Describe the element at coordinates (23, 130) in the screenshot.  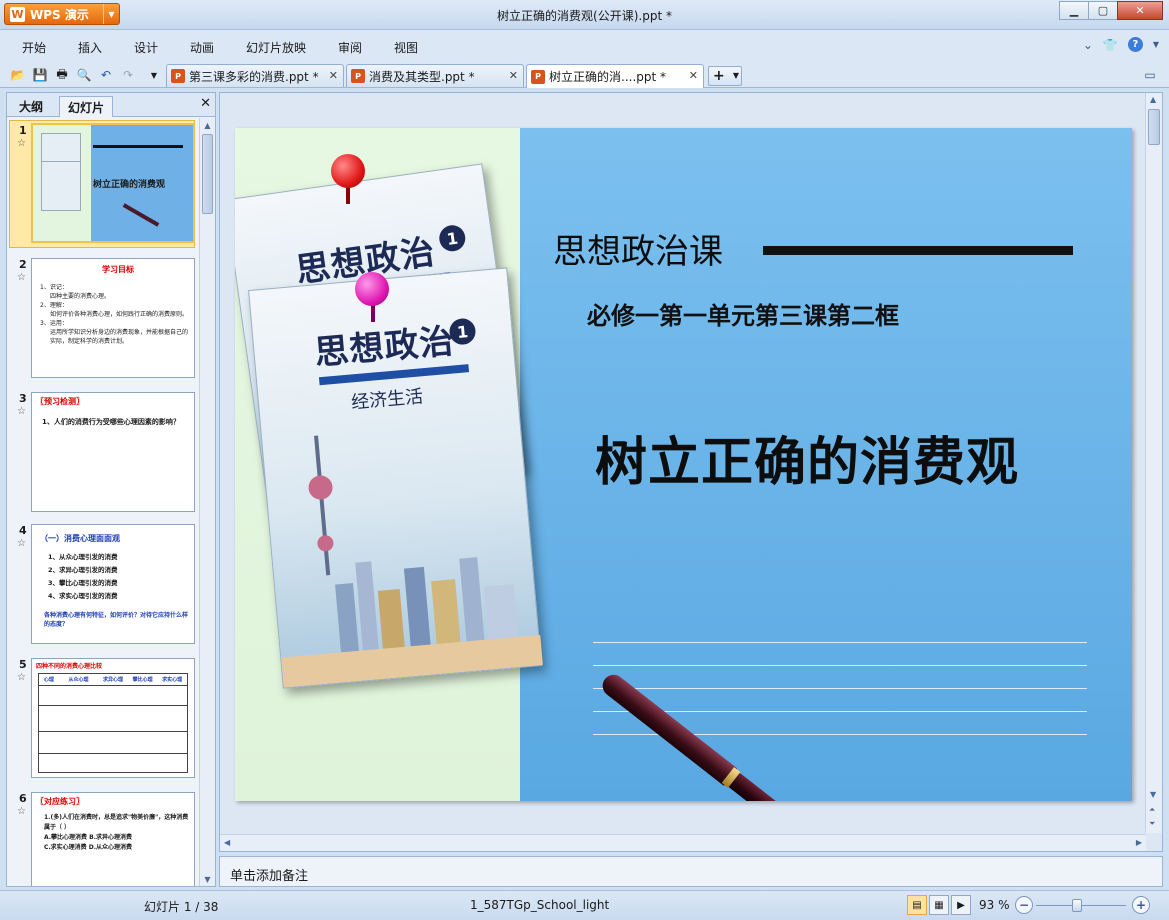
I see `thumbnail-number: 1` at that location.